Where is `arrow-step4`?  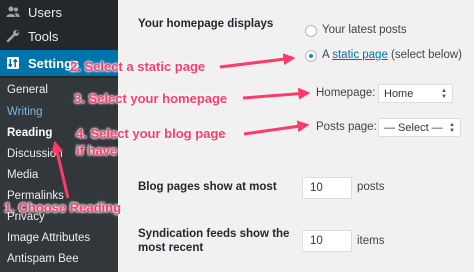
arrow-step4 is located at coordinates (276, 128).